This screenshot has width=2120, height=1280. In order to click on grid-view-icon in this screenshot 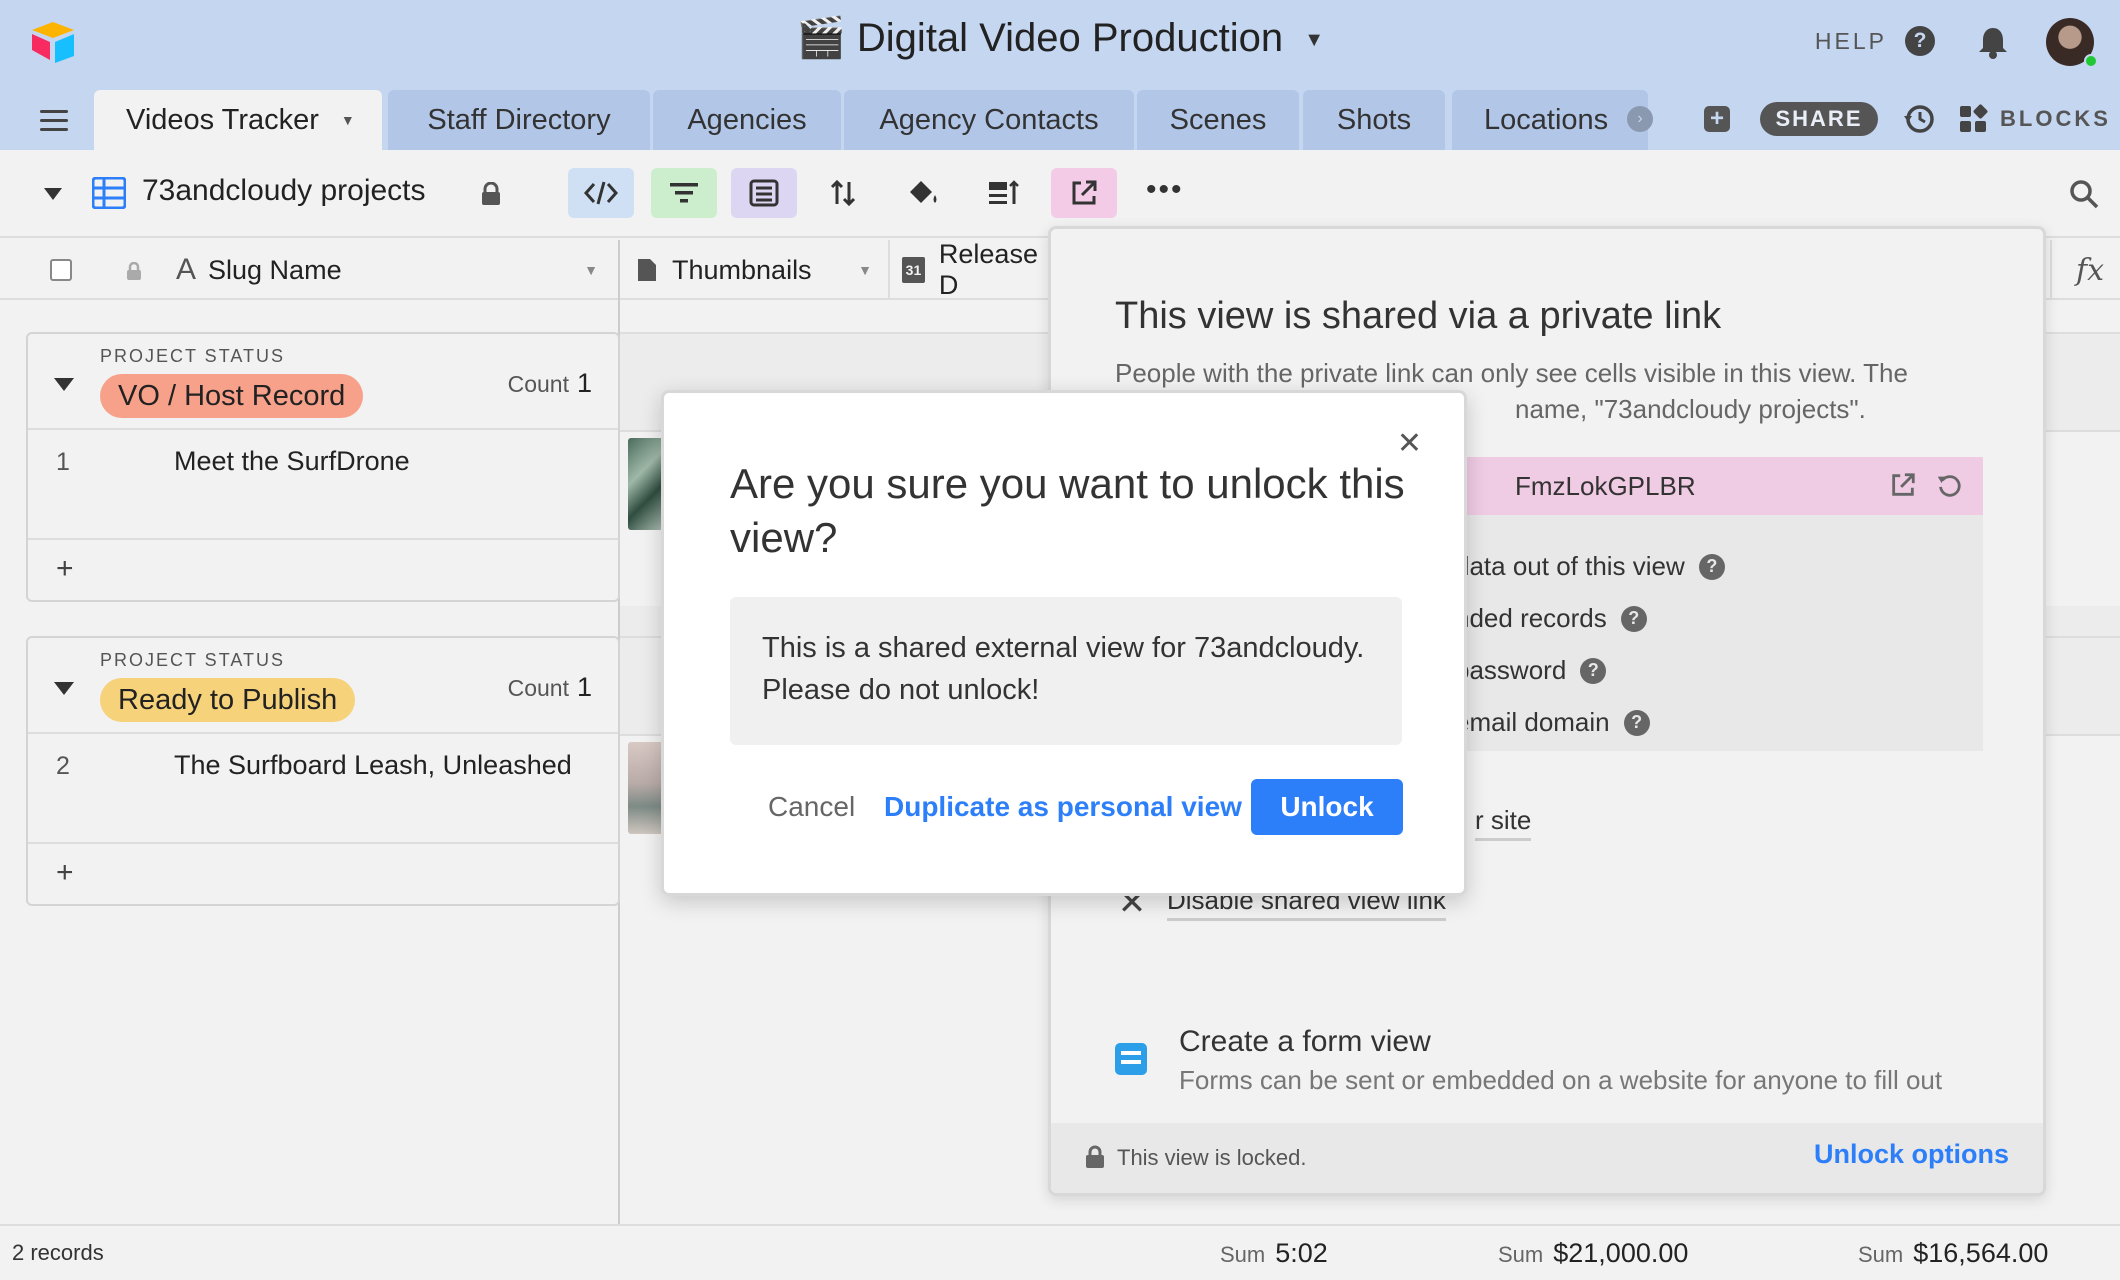, I will do `click(109, 193)`.